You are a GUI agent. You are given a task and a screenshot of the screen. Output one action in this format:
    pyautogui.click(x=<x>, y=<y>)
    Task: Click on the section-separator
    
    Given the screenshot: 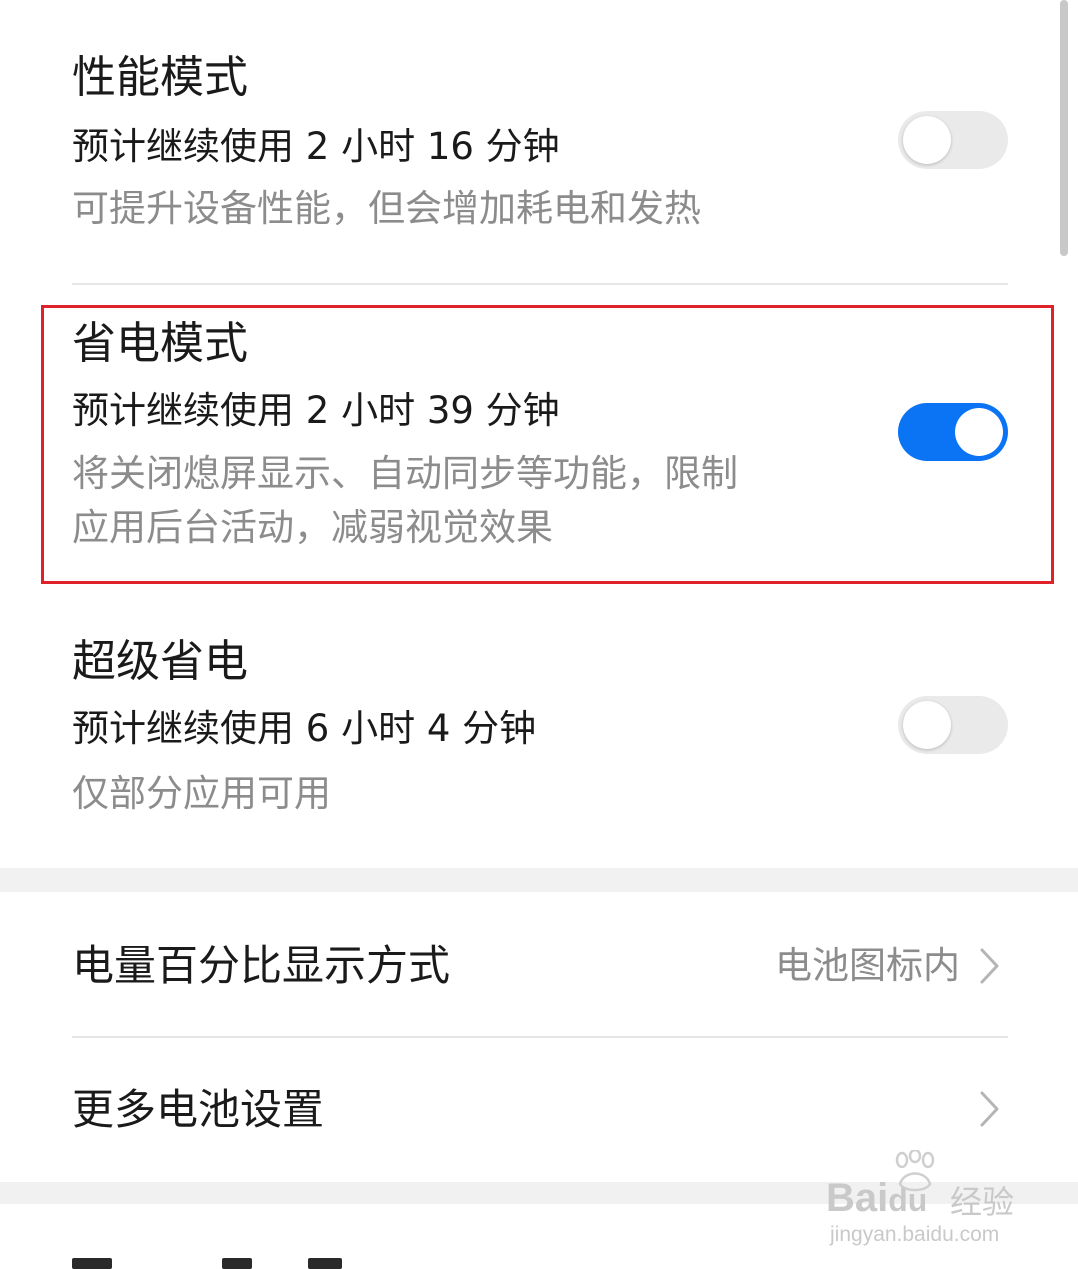 What is the action you would take?
    pyautogui.click(x=539, y=880)
    